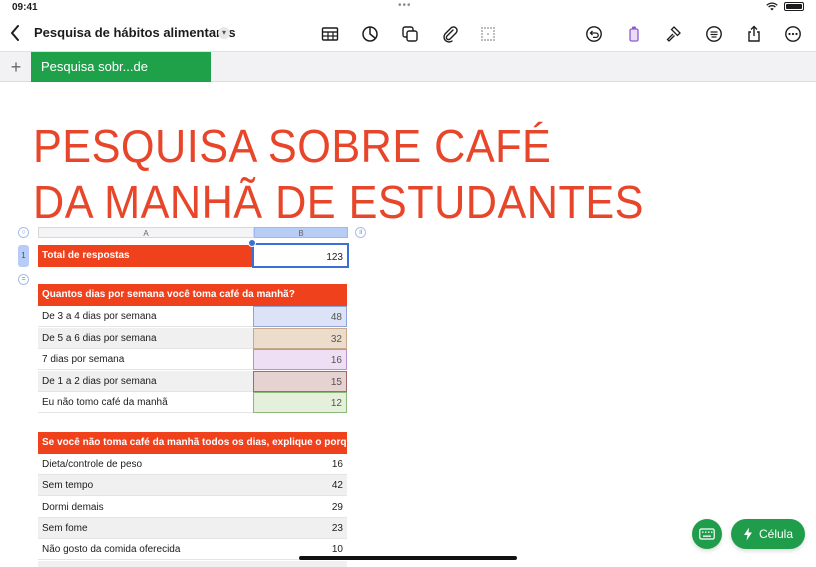 This screenshot has width=816, height=567. Describe the element at coordinates (252, 243) in the screenshot. I see `selection-handle` at that location.